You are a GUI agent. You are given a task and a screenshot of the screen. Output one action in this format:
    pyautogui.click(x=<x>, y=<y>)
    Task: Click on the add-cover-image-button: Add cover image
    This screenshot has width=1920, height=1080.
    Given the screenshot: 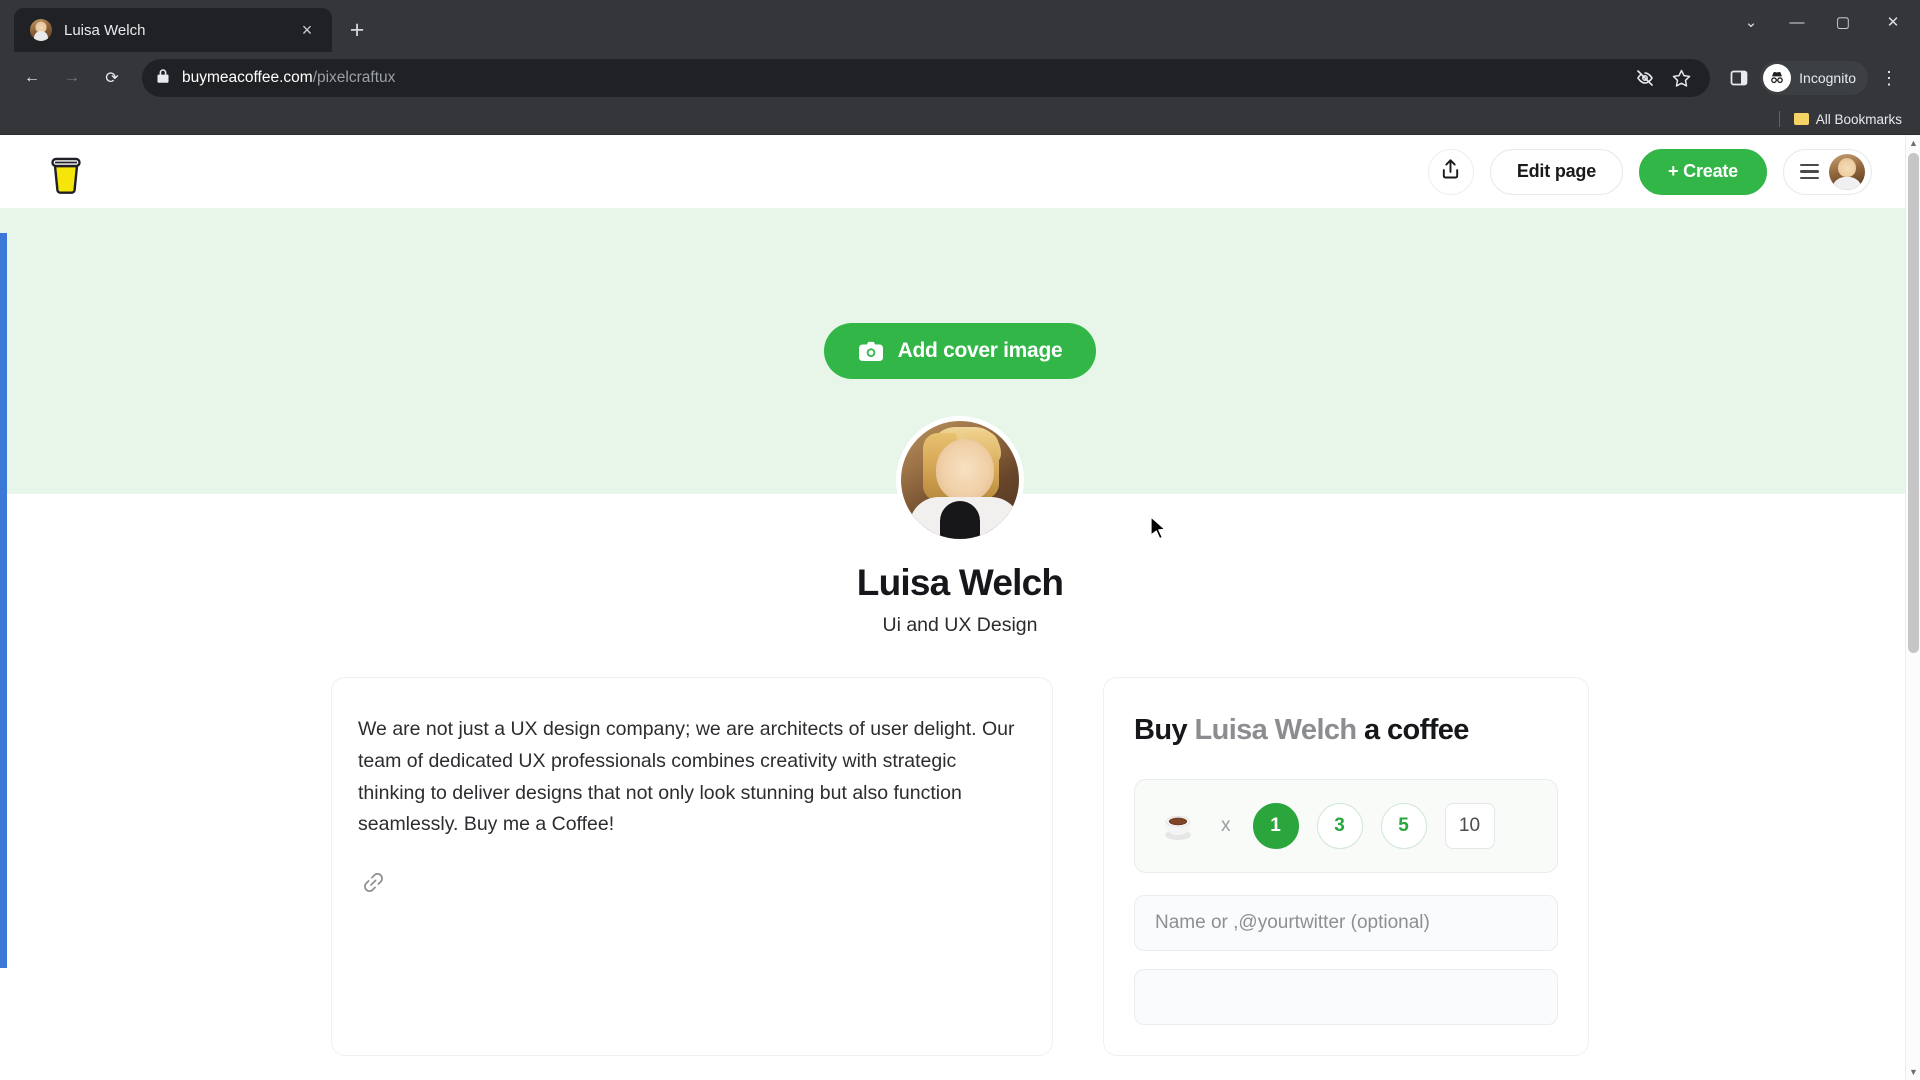 What is the action you would take?
    pyautogui.click(x=960, y=351)
    